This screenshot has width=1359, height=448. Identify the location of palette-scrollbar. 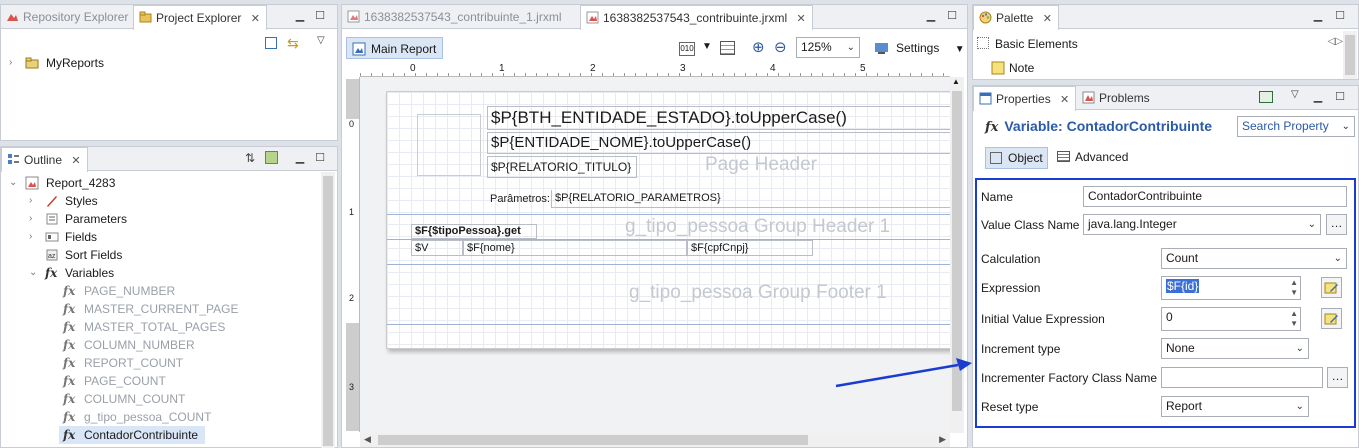
(1350, 55).